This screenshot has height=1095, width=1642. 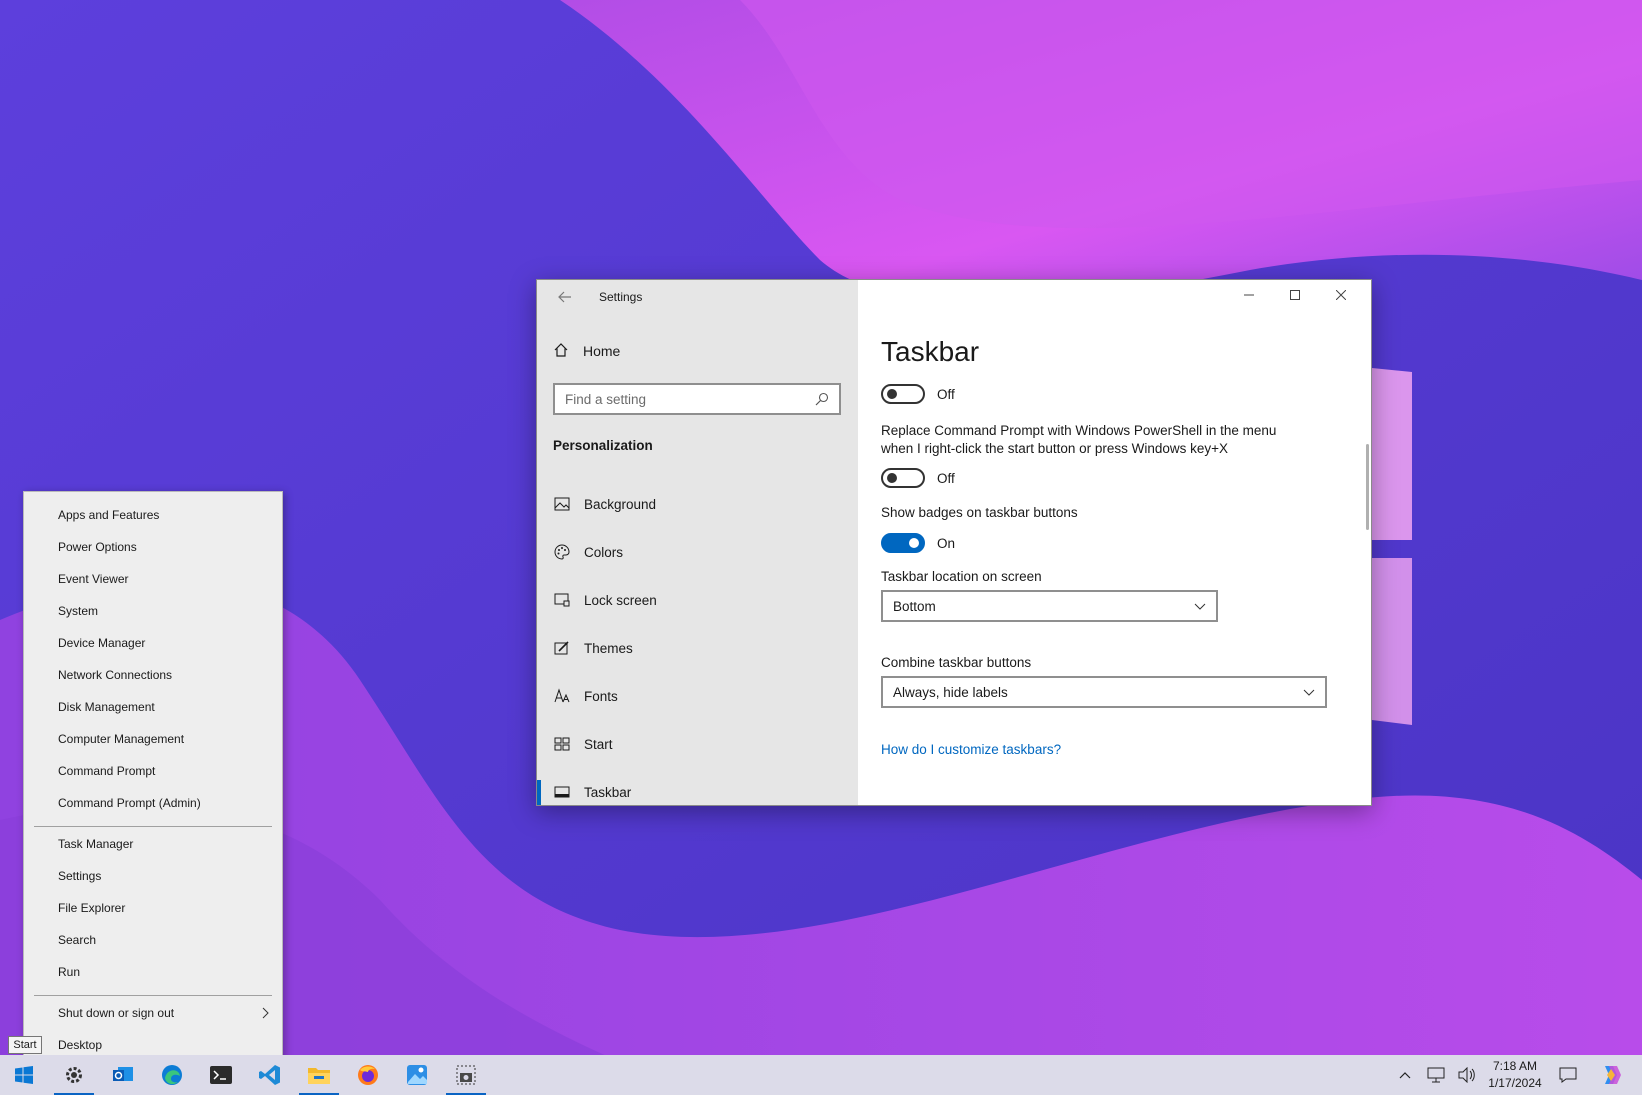 What do you see at coordinates (971, 749) in the screenshot?
I see `customize-taskbars-link: How do I customize taskbars?` at bounding box center [971, 749].